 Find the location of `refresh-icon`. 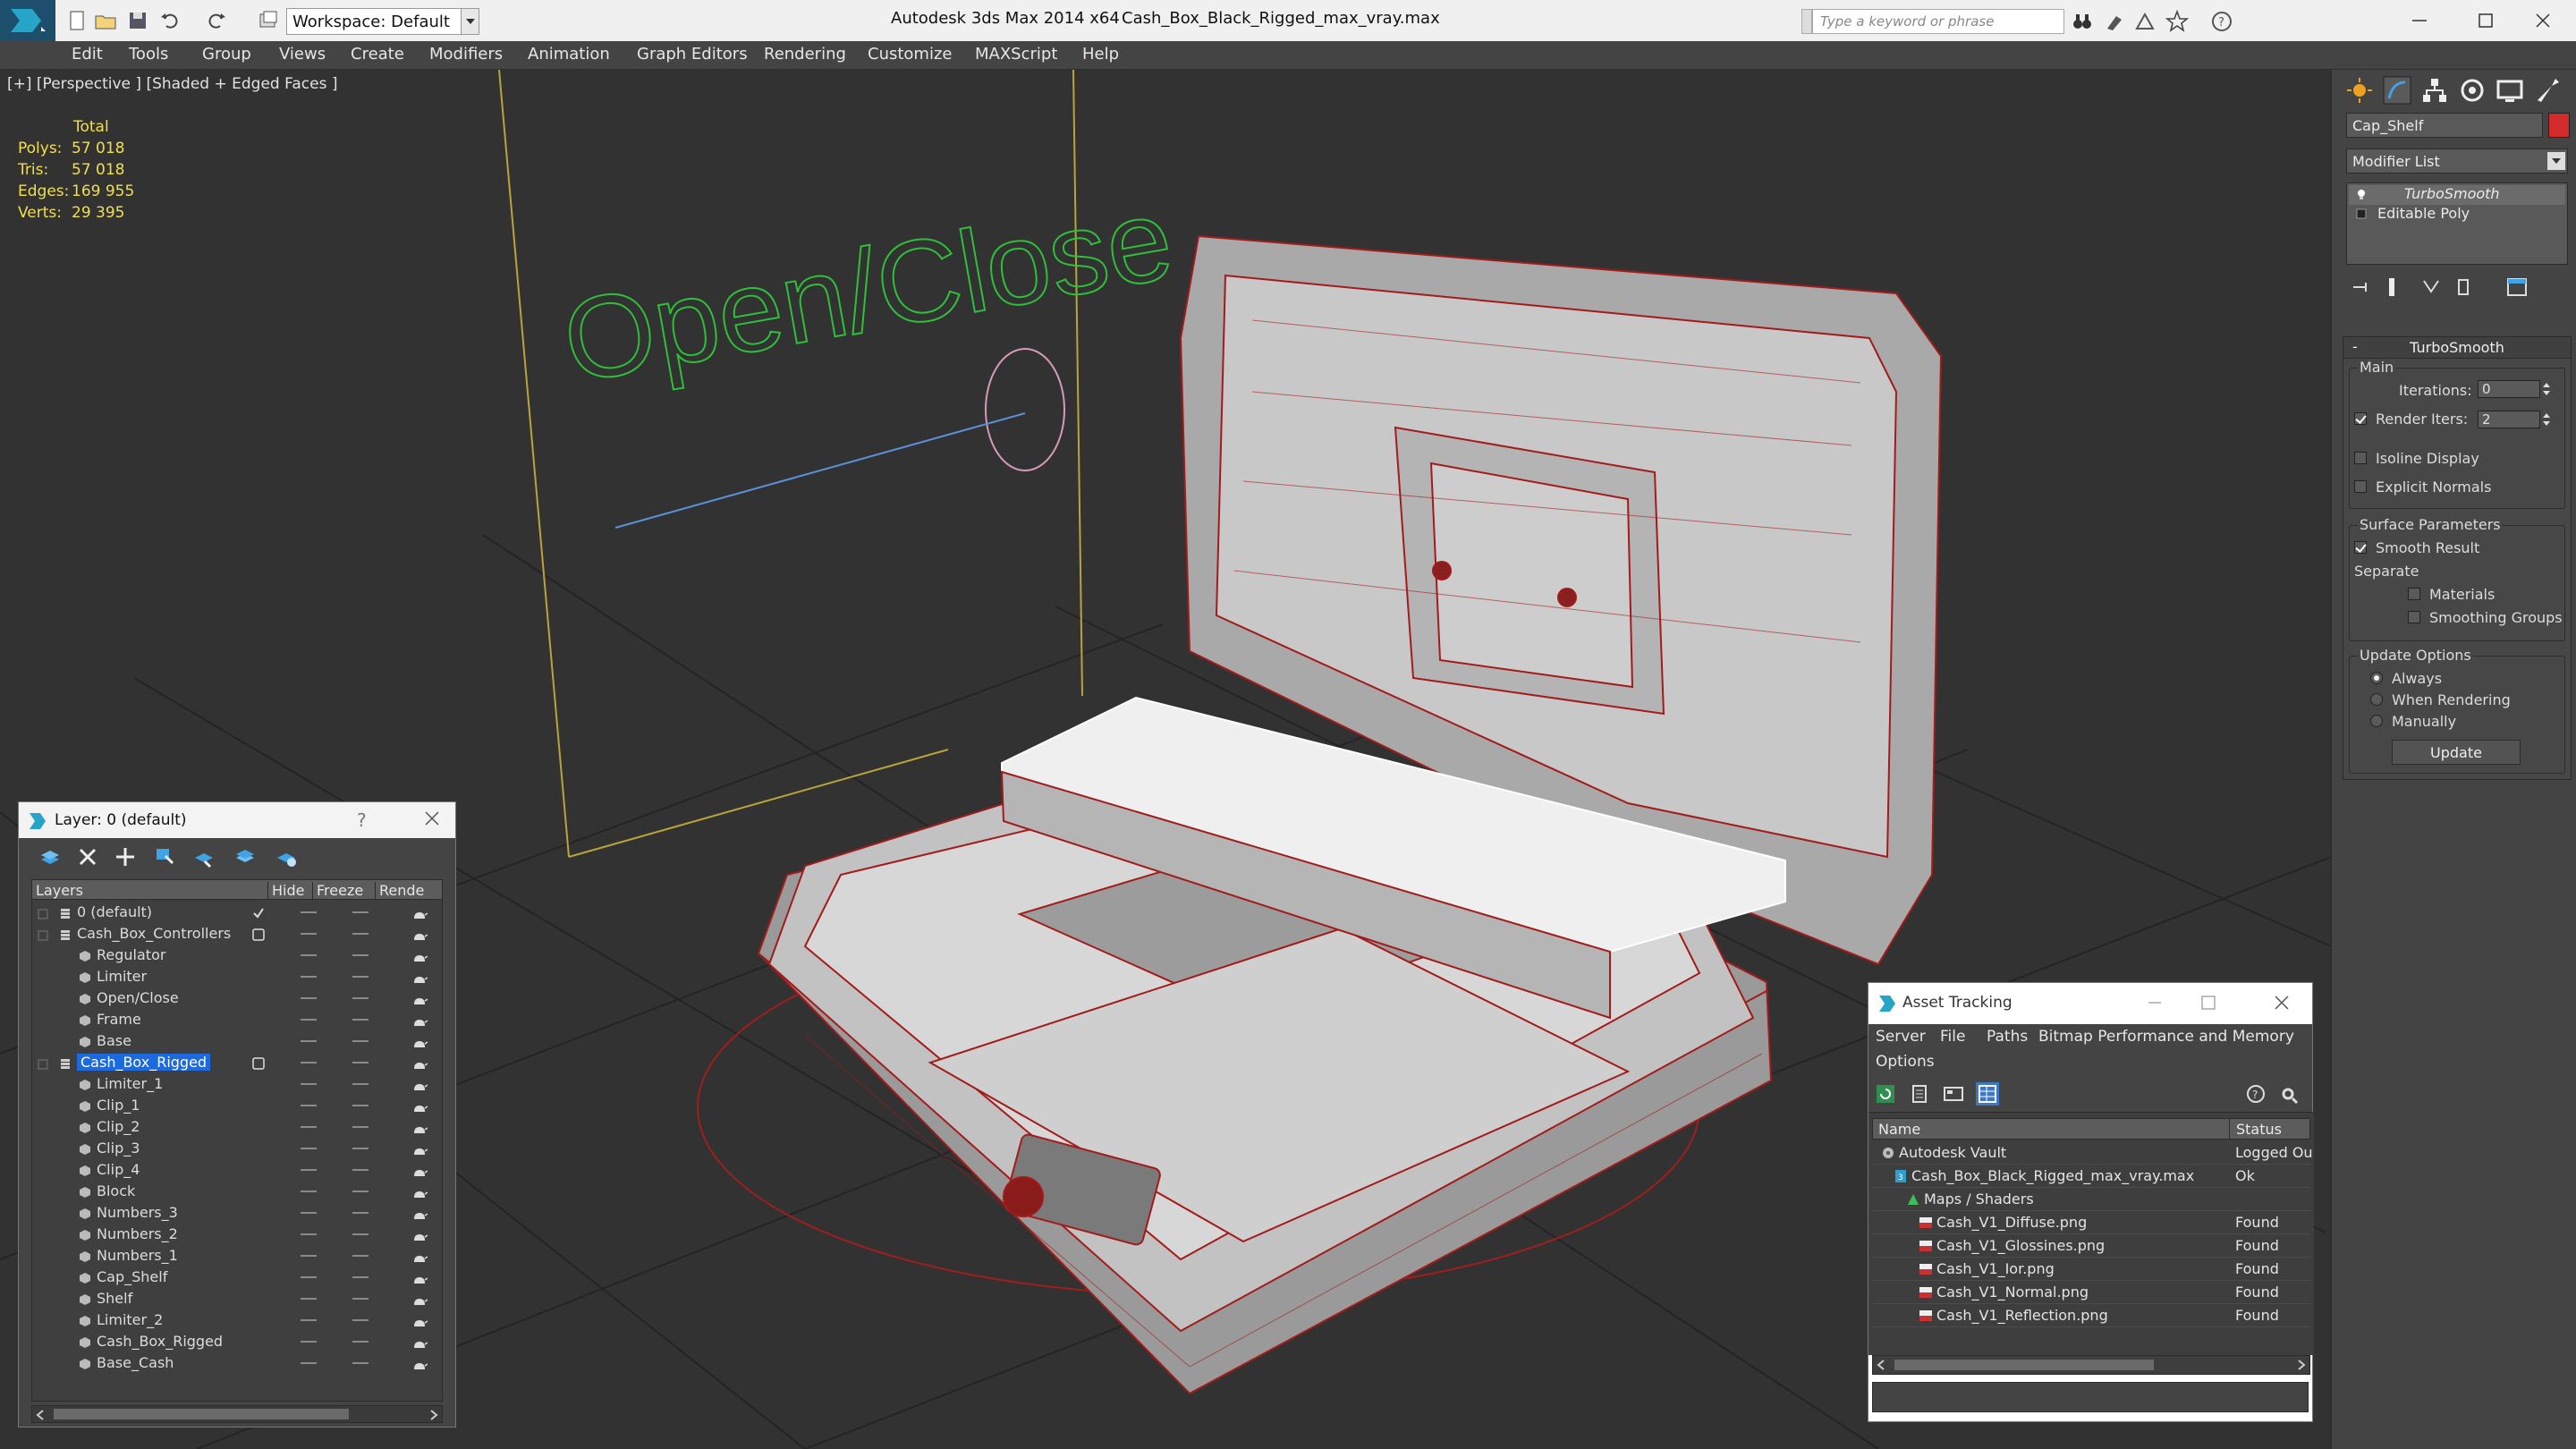

refresh-icon is located at coordinates (1885, 1094).